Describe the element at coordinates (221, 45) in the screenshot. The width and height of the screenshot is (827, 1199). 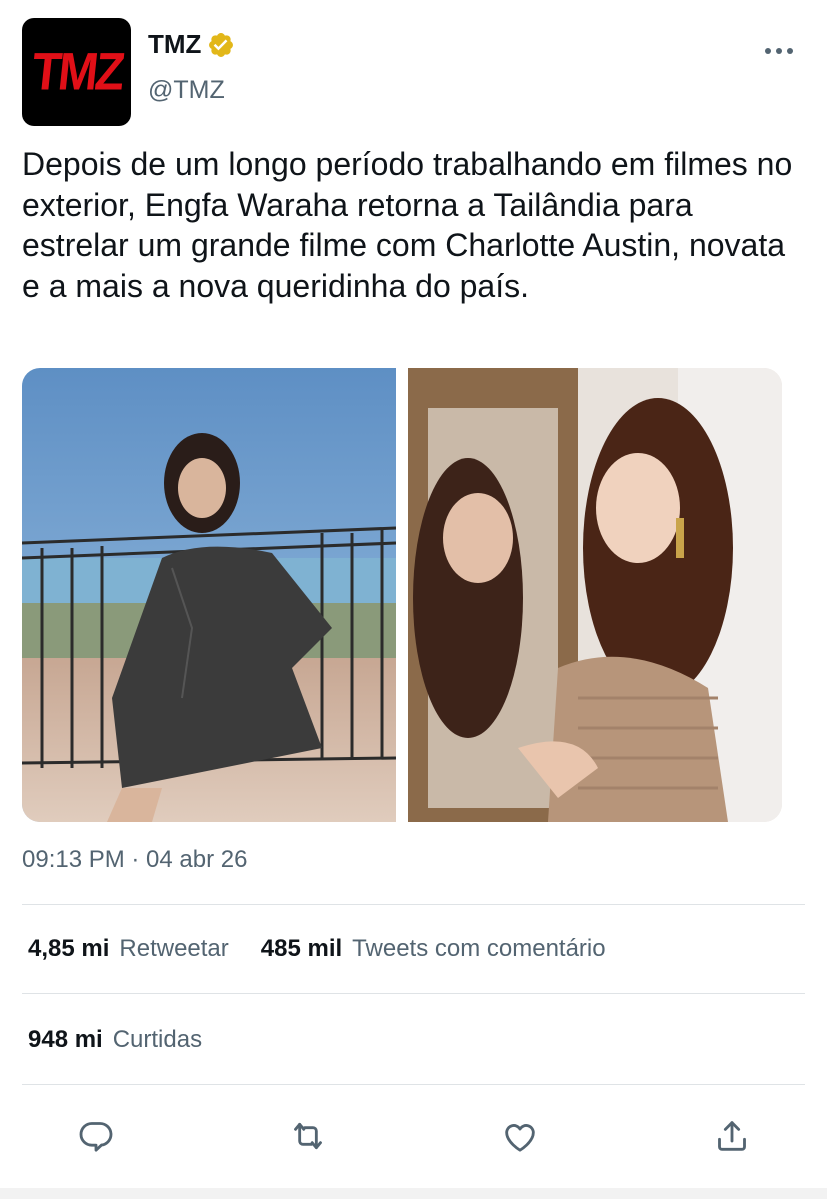
I see `verified-badge-icon` at that location.